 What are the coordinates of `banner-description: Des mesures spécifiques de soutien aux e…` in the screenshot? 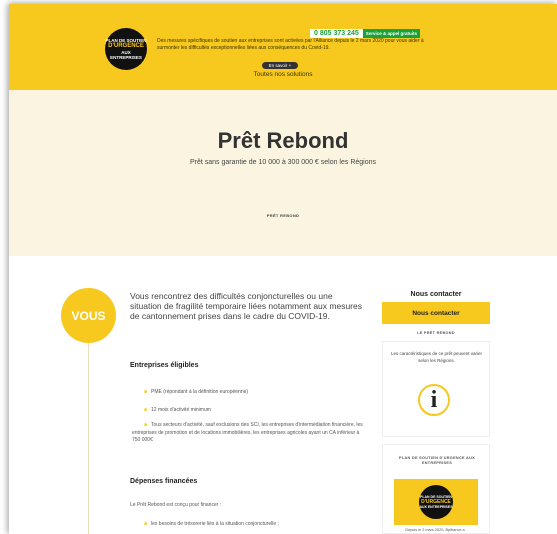 It's located at (290, 44).